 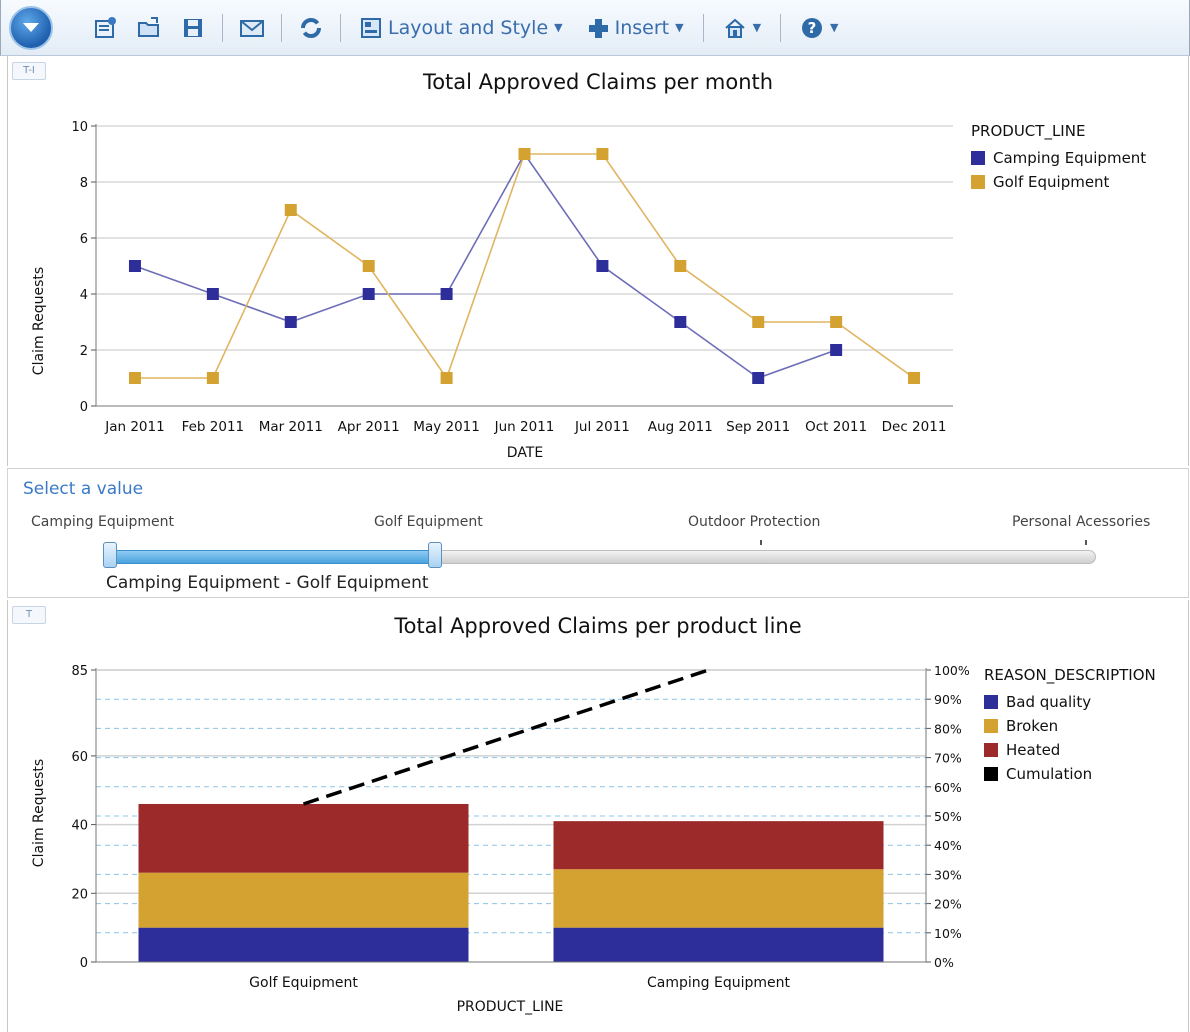 What do you see at coordinates (948, 728) in the screenshot?
I see `y2-tick-label: 80%` at bounding box center [948, 728].